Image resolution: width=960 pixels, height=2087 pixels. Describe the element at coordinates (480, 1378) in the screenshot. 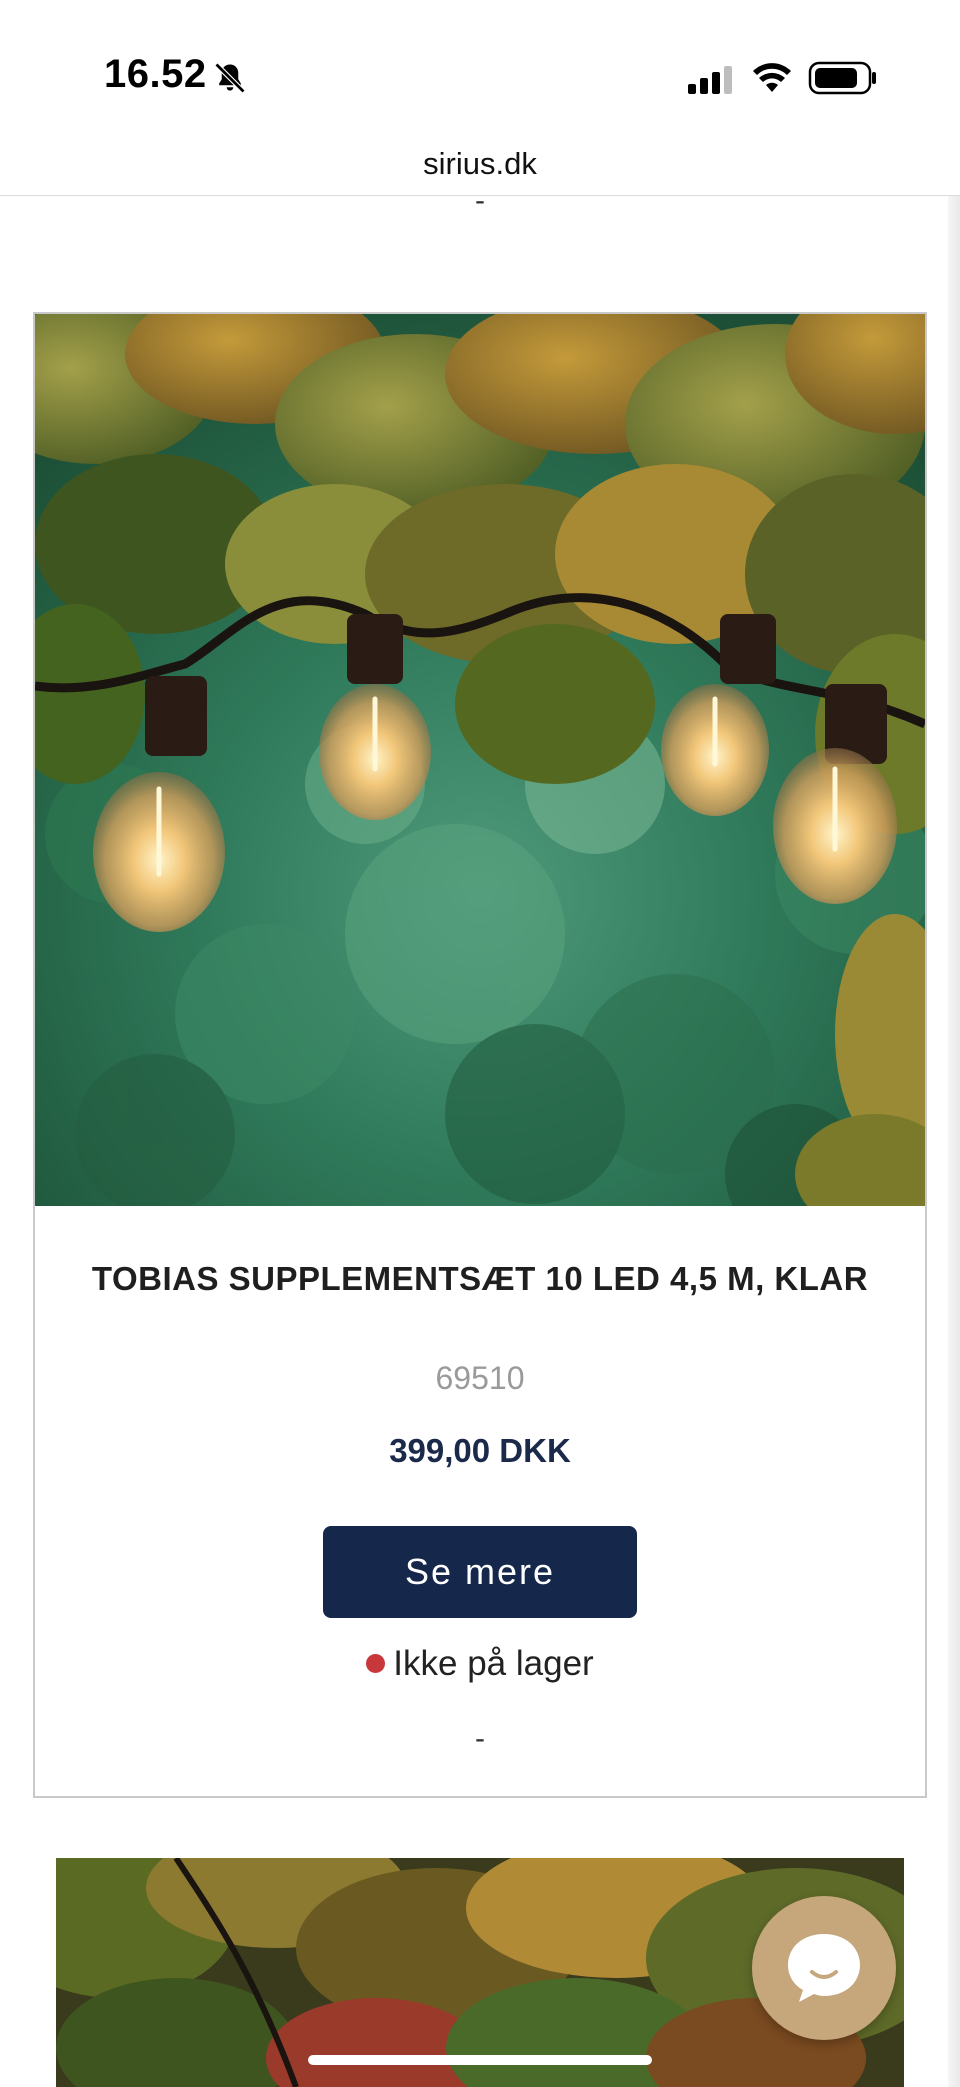

I see `product-sku: 69510` at that location.